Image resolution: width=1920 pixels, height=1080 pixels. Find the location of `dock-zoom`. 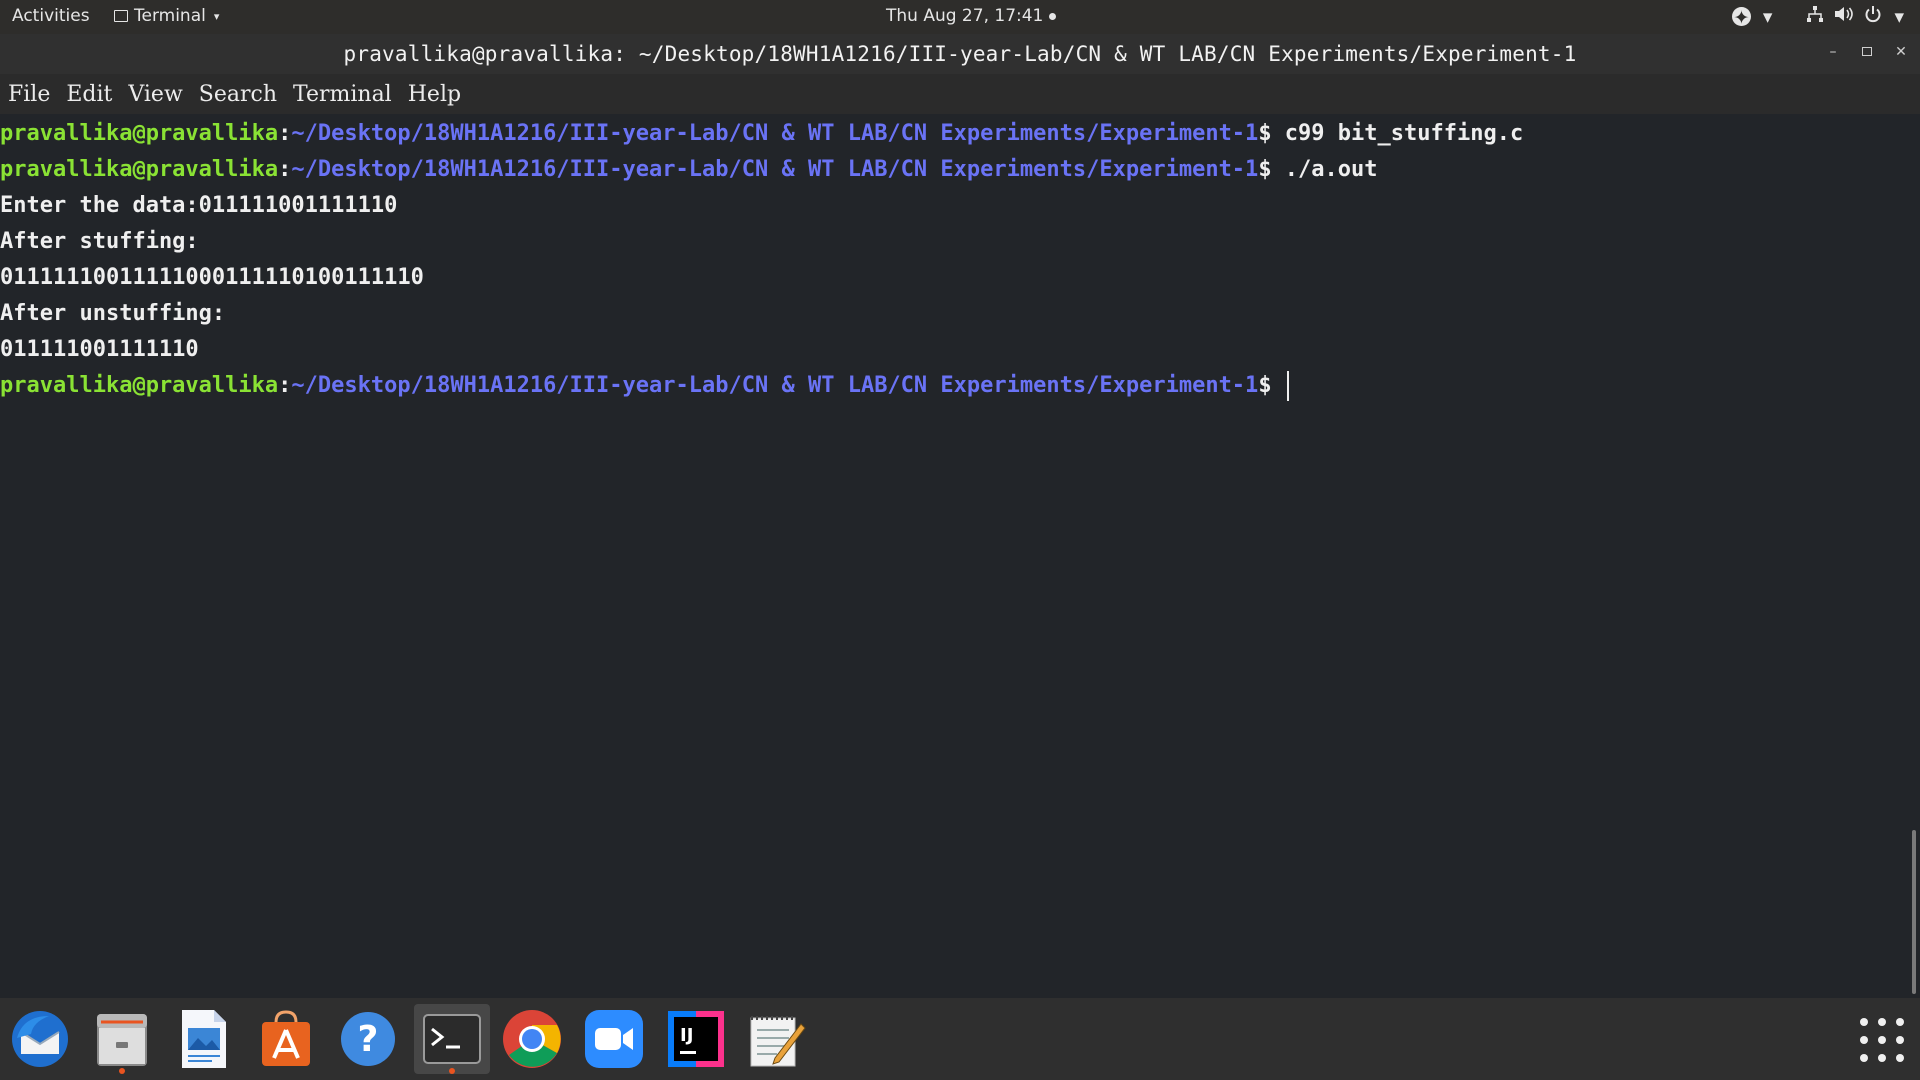

dock-zoom is located at coordinates (614, 1039).